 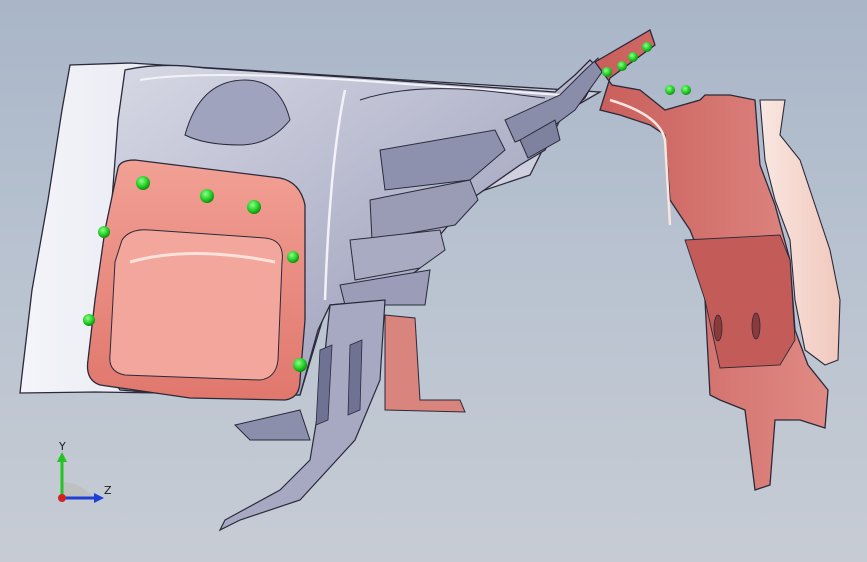 I want to click on right-bracket-inner-face, so click(x=740, y=301).